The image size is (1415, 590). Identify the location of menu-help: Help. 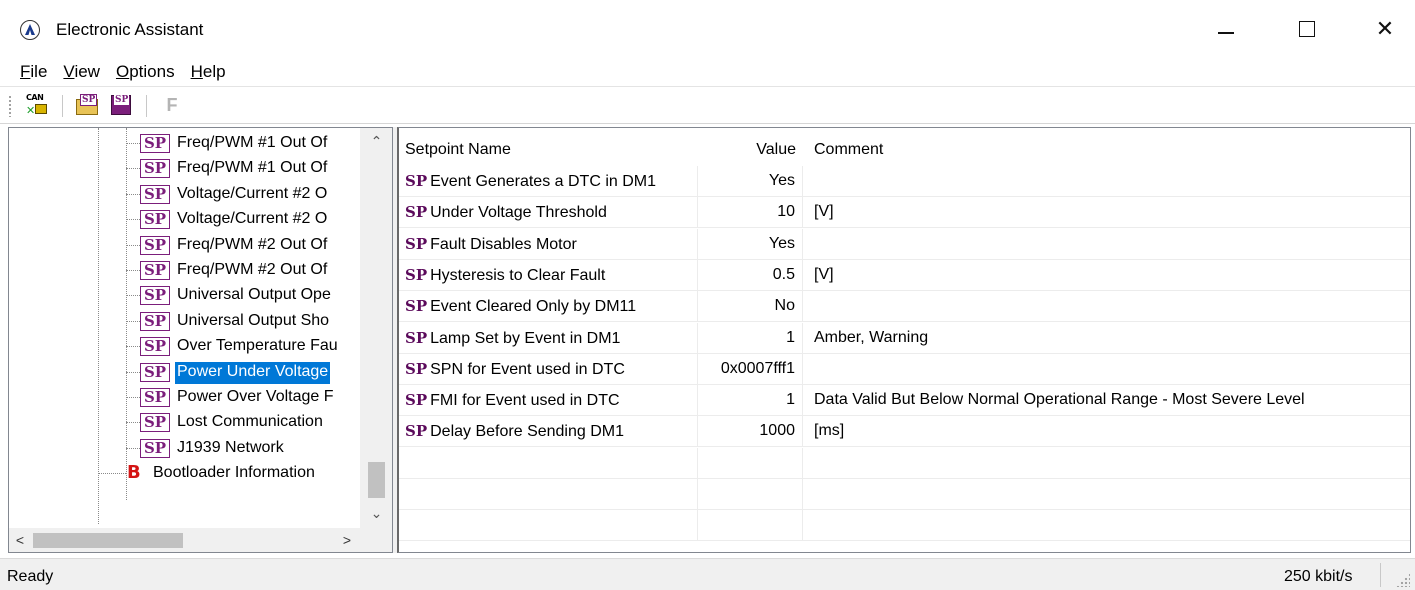
(208, 72).